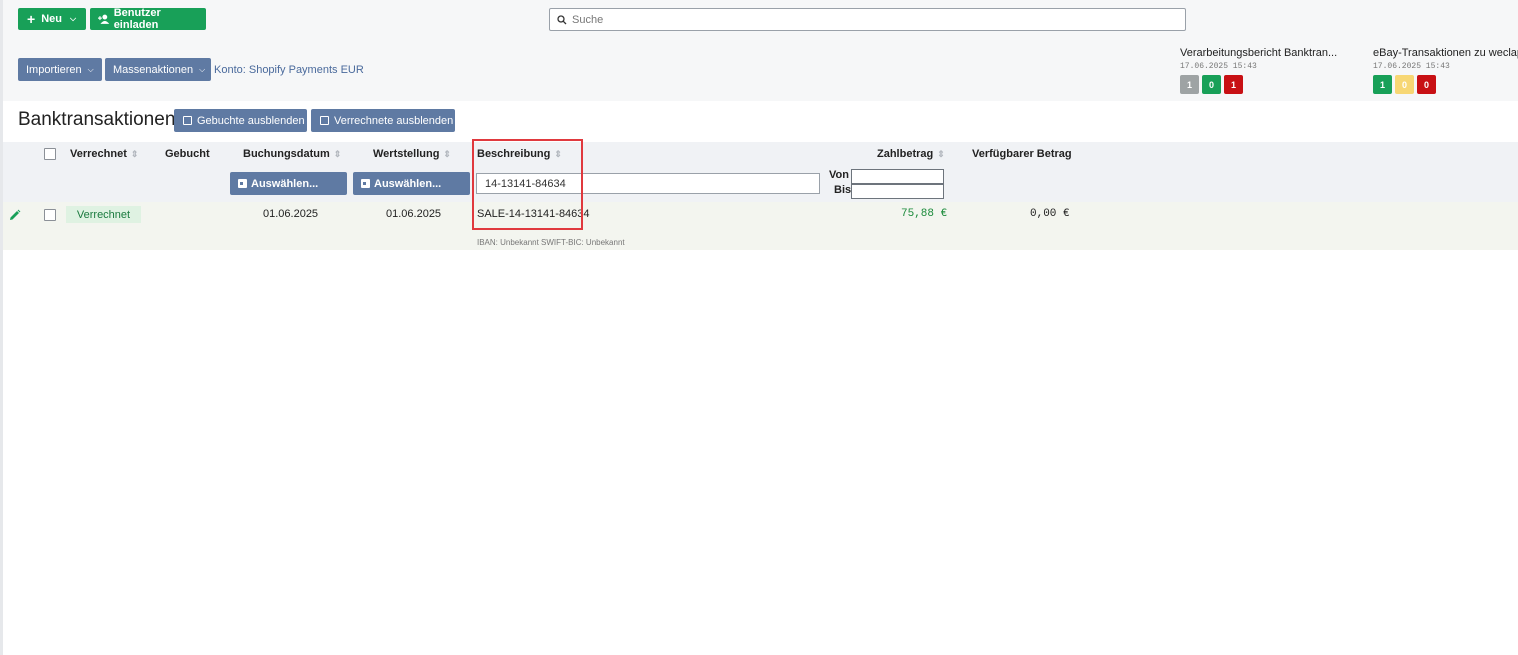  What do you see at coordinates (54, 69) in the screenshot?
I see `import-button-label: Importieren` at bounding box center [54, 69].